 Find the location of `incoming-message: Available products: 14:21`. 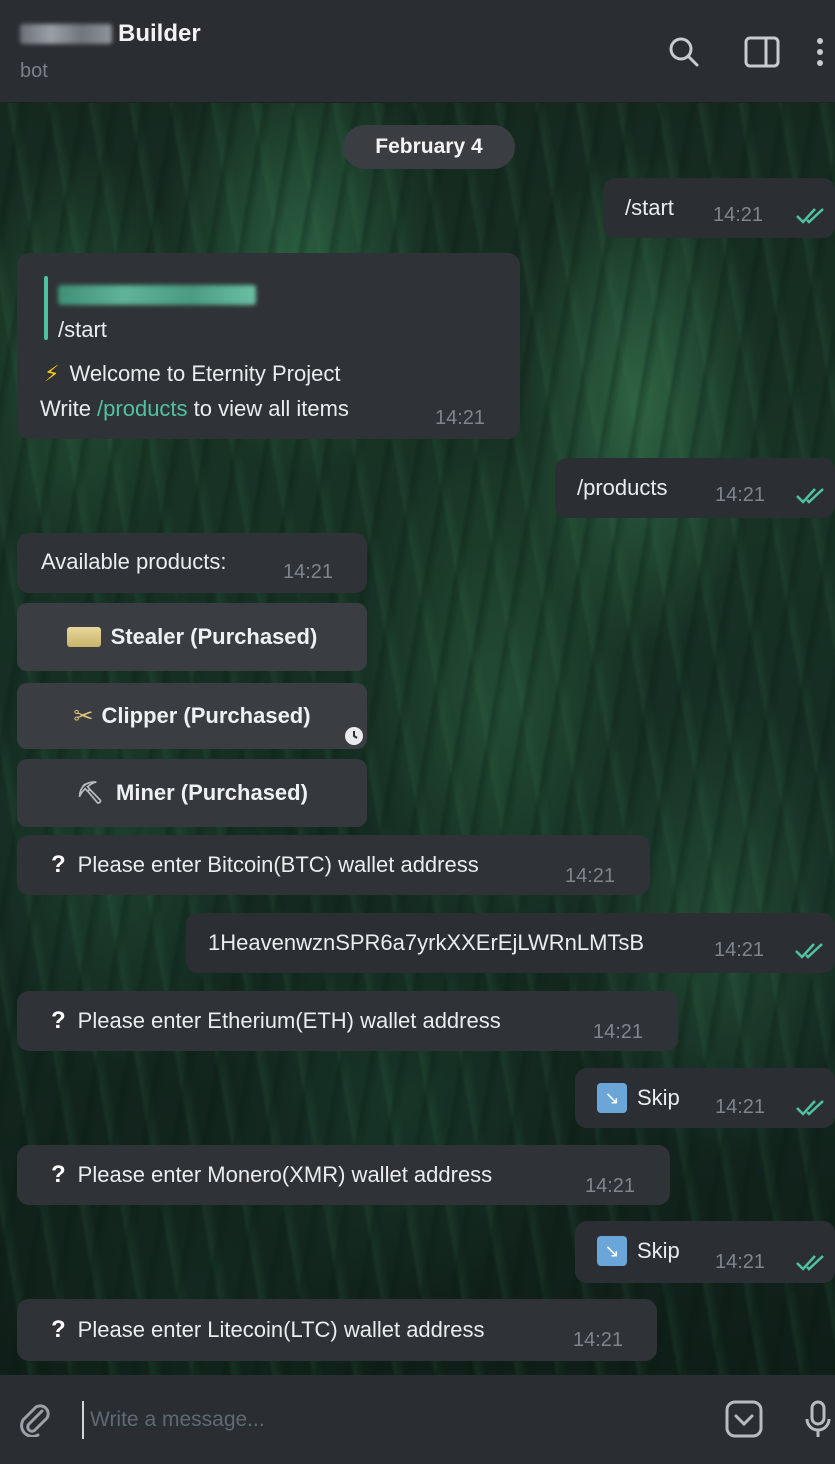

incoming-message: Available products: 14:21 is located at coordinates (192, 563).